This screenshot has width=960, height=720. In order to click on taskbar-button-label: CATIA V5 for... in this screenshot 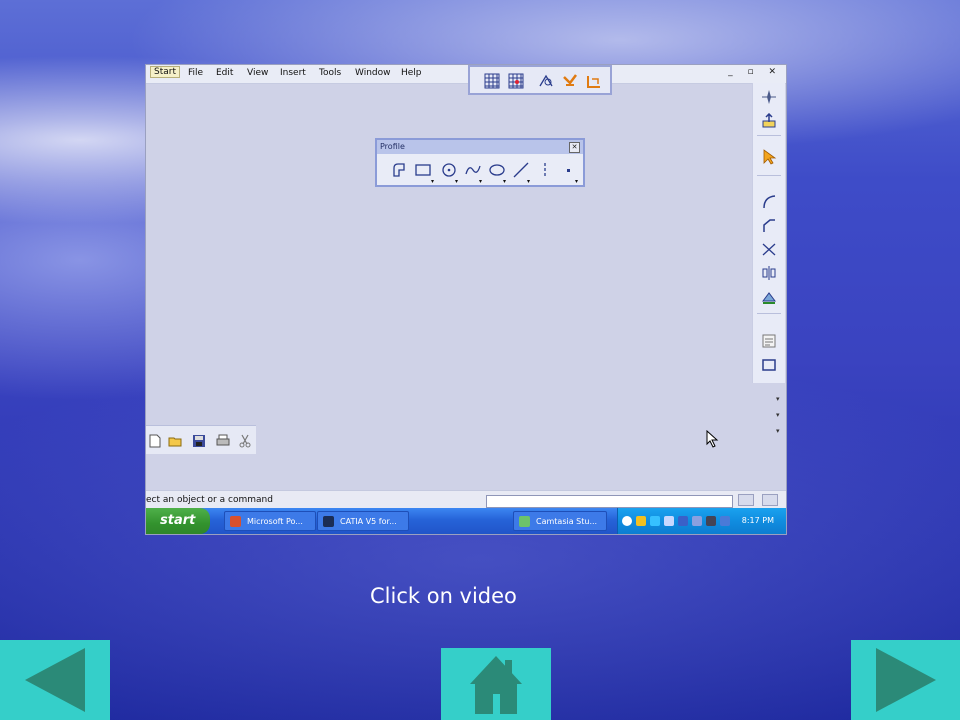, I will do `click(368, 521)`.